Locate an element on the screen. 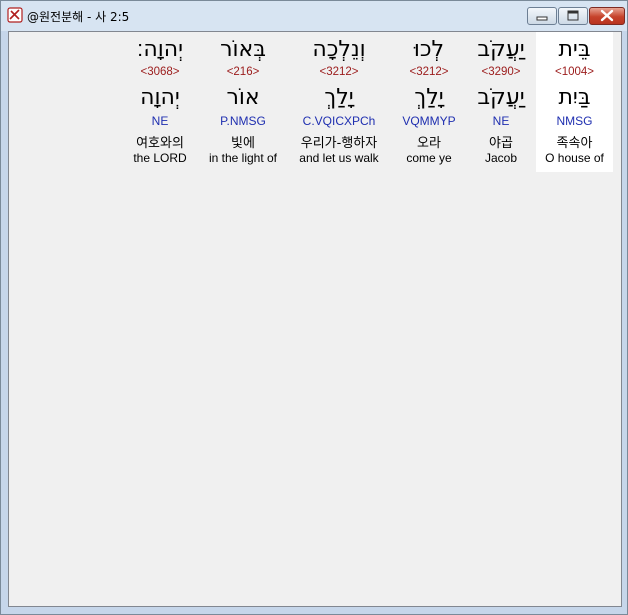 The height and width of the screenshot is (615, 628). hebrew-word: וְנֵלְכָה is located at coordinates (339, 49).